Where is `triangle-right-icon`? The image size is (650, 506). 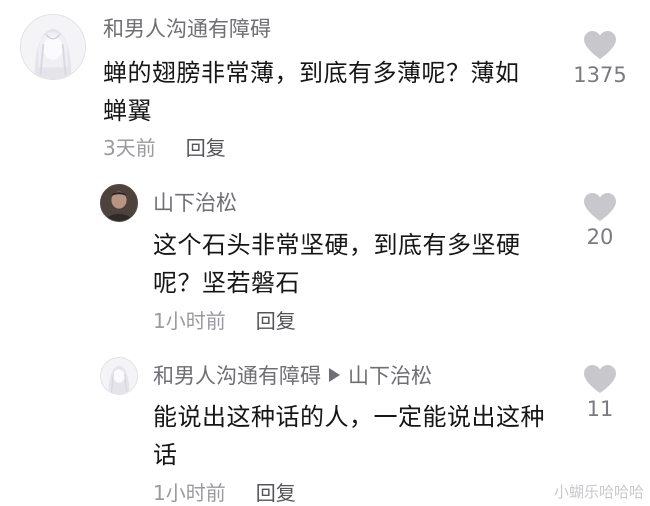
triangle-right-icon is located at coordinates (334, 375).